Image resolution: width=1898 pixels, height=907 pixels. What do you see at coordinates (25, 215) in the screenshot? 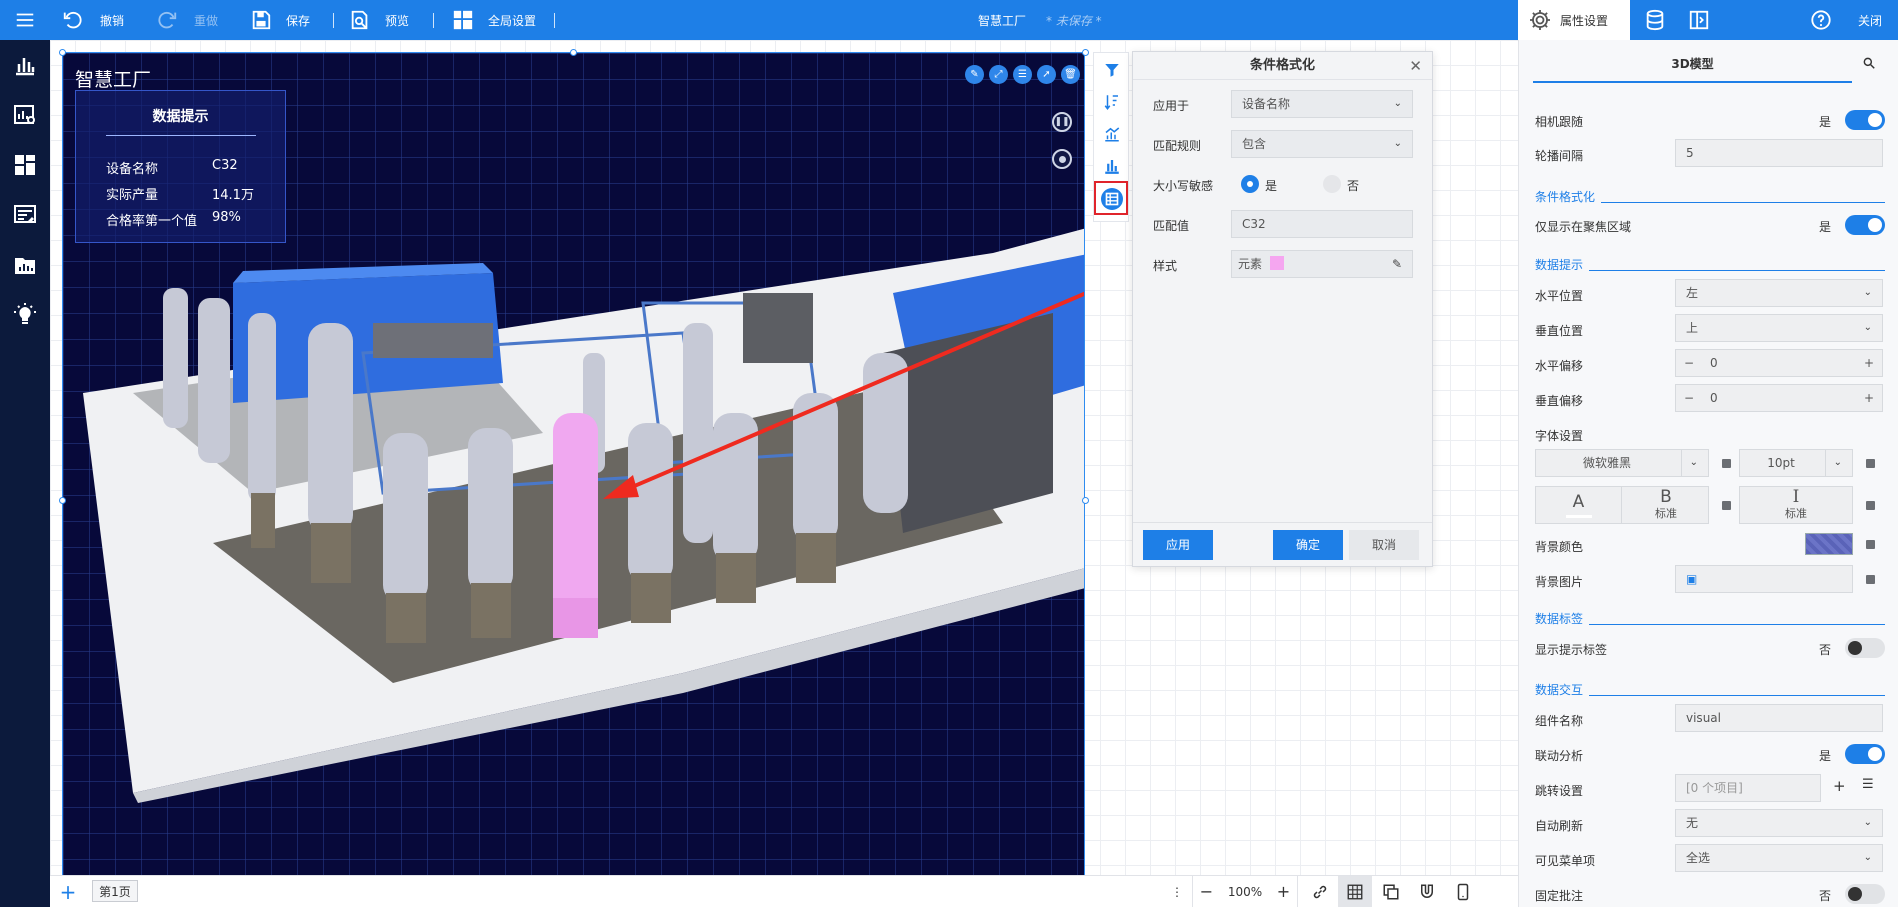
I see `report-icon` at bounding box center [25, 215].